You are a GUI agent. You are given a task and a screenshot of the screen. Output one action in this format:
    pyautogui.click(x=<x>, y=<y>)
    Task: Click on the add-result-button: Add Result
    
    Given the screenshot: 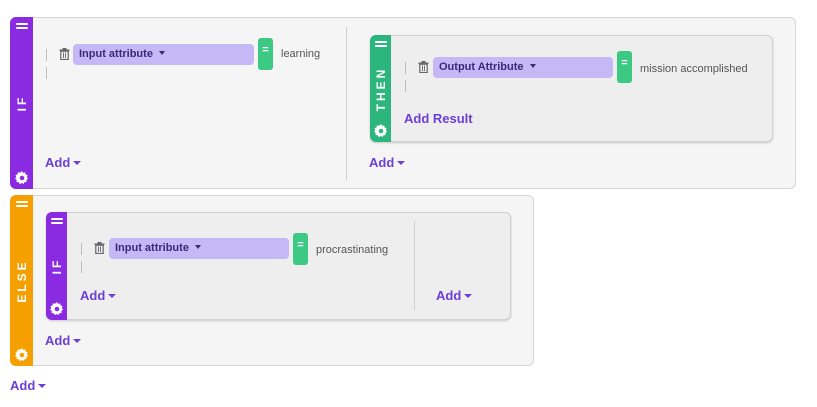 What is the action you would take?
    pyautogui.click(x=438, y=118)
    